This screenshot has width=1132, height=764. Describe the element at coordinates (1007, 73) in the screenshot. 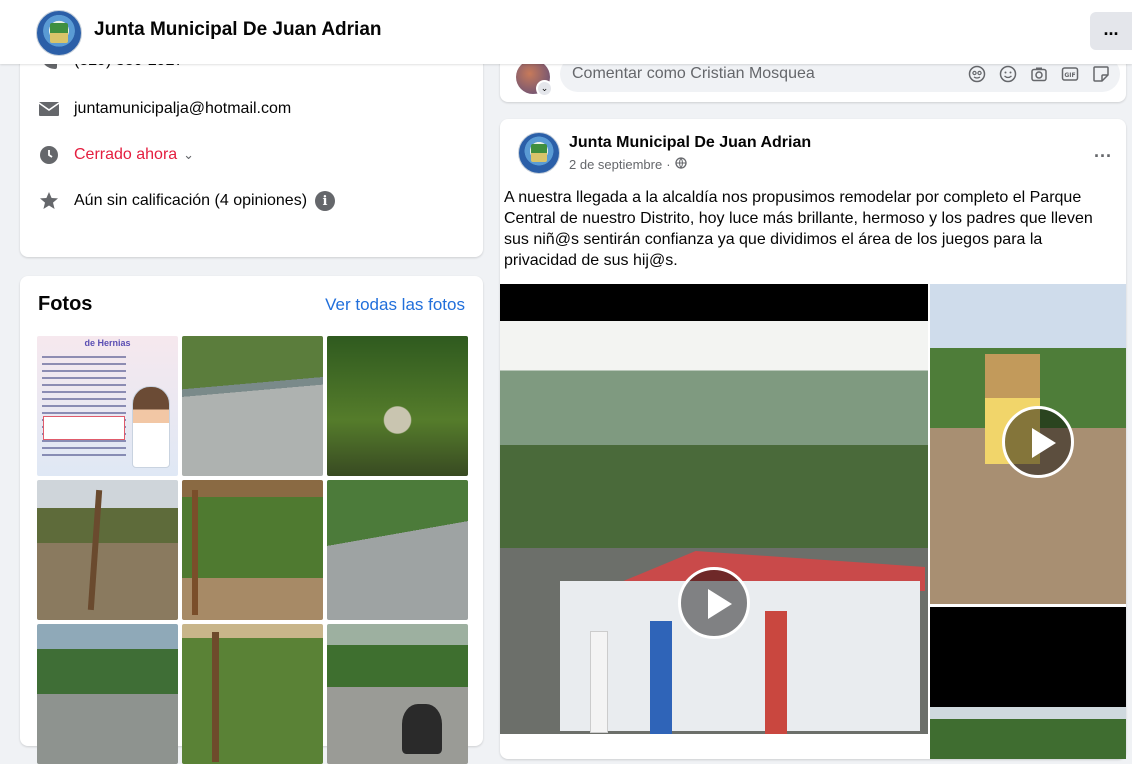

I see `emoji-icon` at that location.